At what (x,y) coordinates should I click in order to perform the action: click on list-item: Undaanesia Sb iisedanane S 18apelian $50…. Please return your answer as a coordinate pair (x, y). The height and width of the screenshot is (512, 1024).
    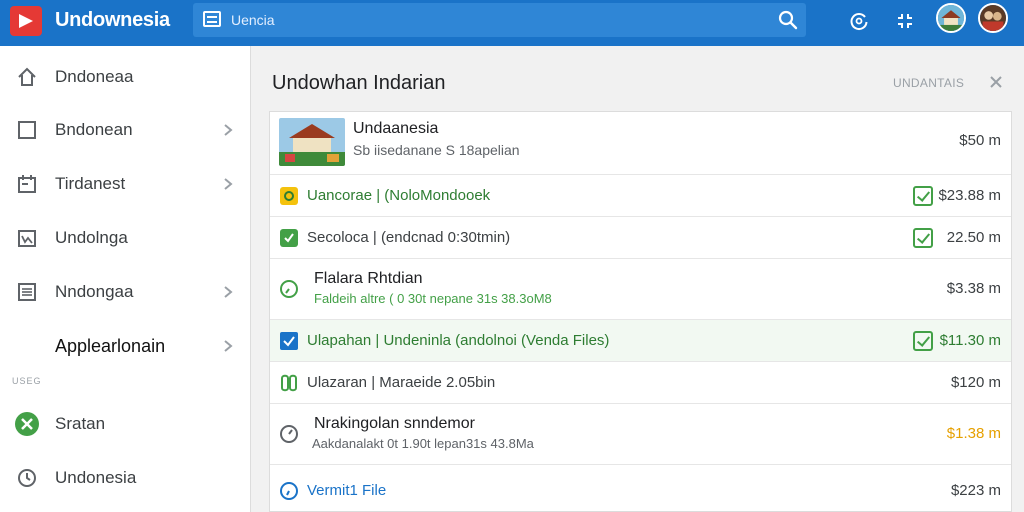
    Looking at the image, I should click on (640, 143).